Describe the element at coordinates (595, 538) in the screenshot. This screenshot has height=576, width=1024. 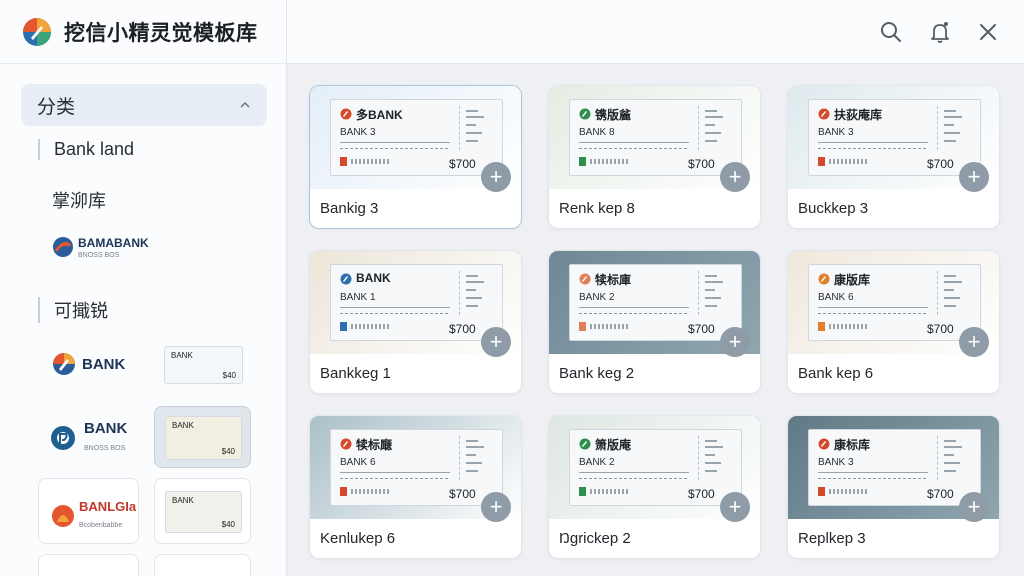
I see `template-name: Ŋgrickep 2` at that location.